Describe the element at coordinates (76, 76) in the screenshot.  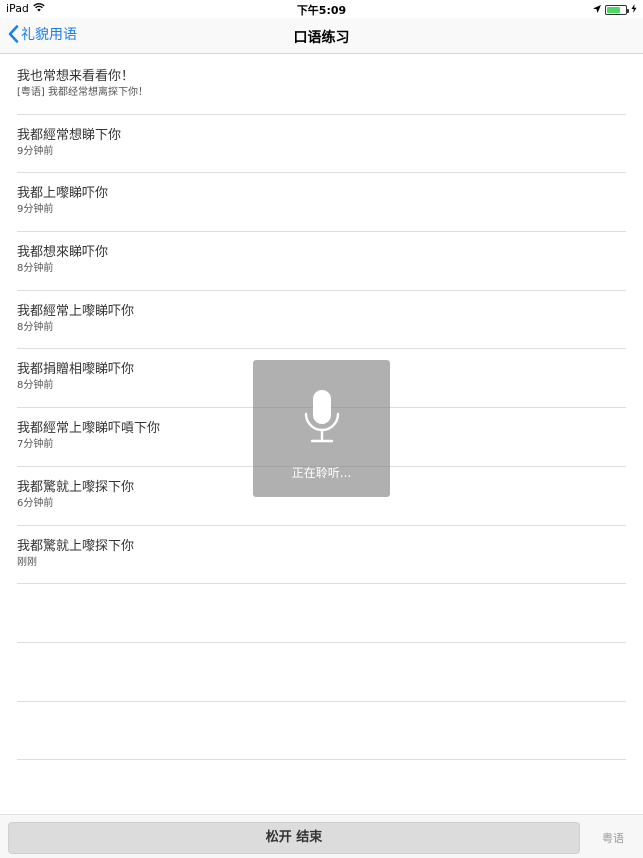
I see `list-item-text: 我也常想来看看你！` at that location.